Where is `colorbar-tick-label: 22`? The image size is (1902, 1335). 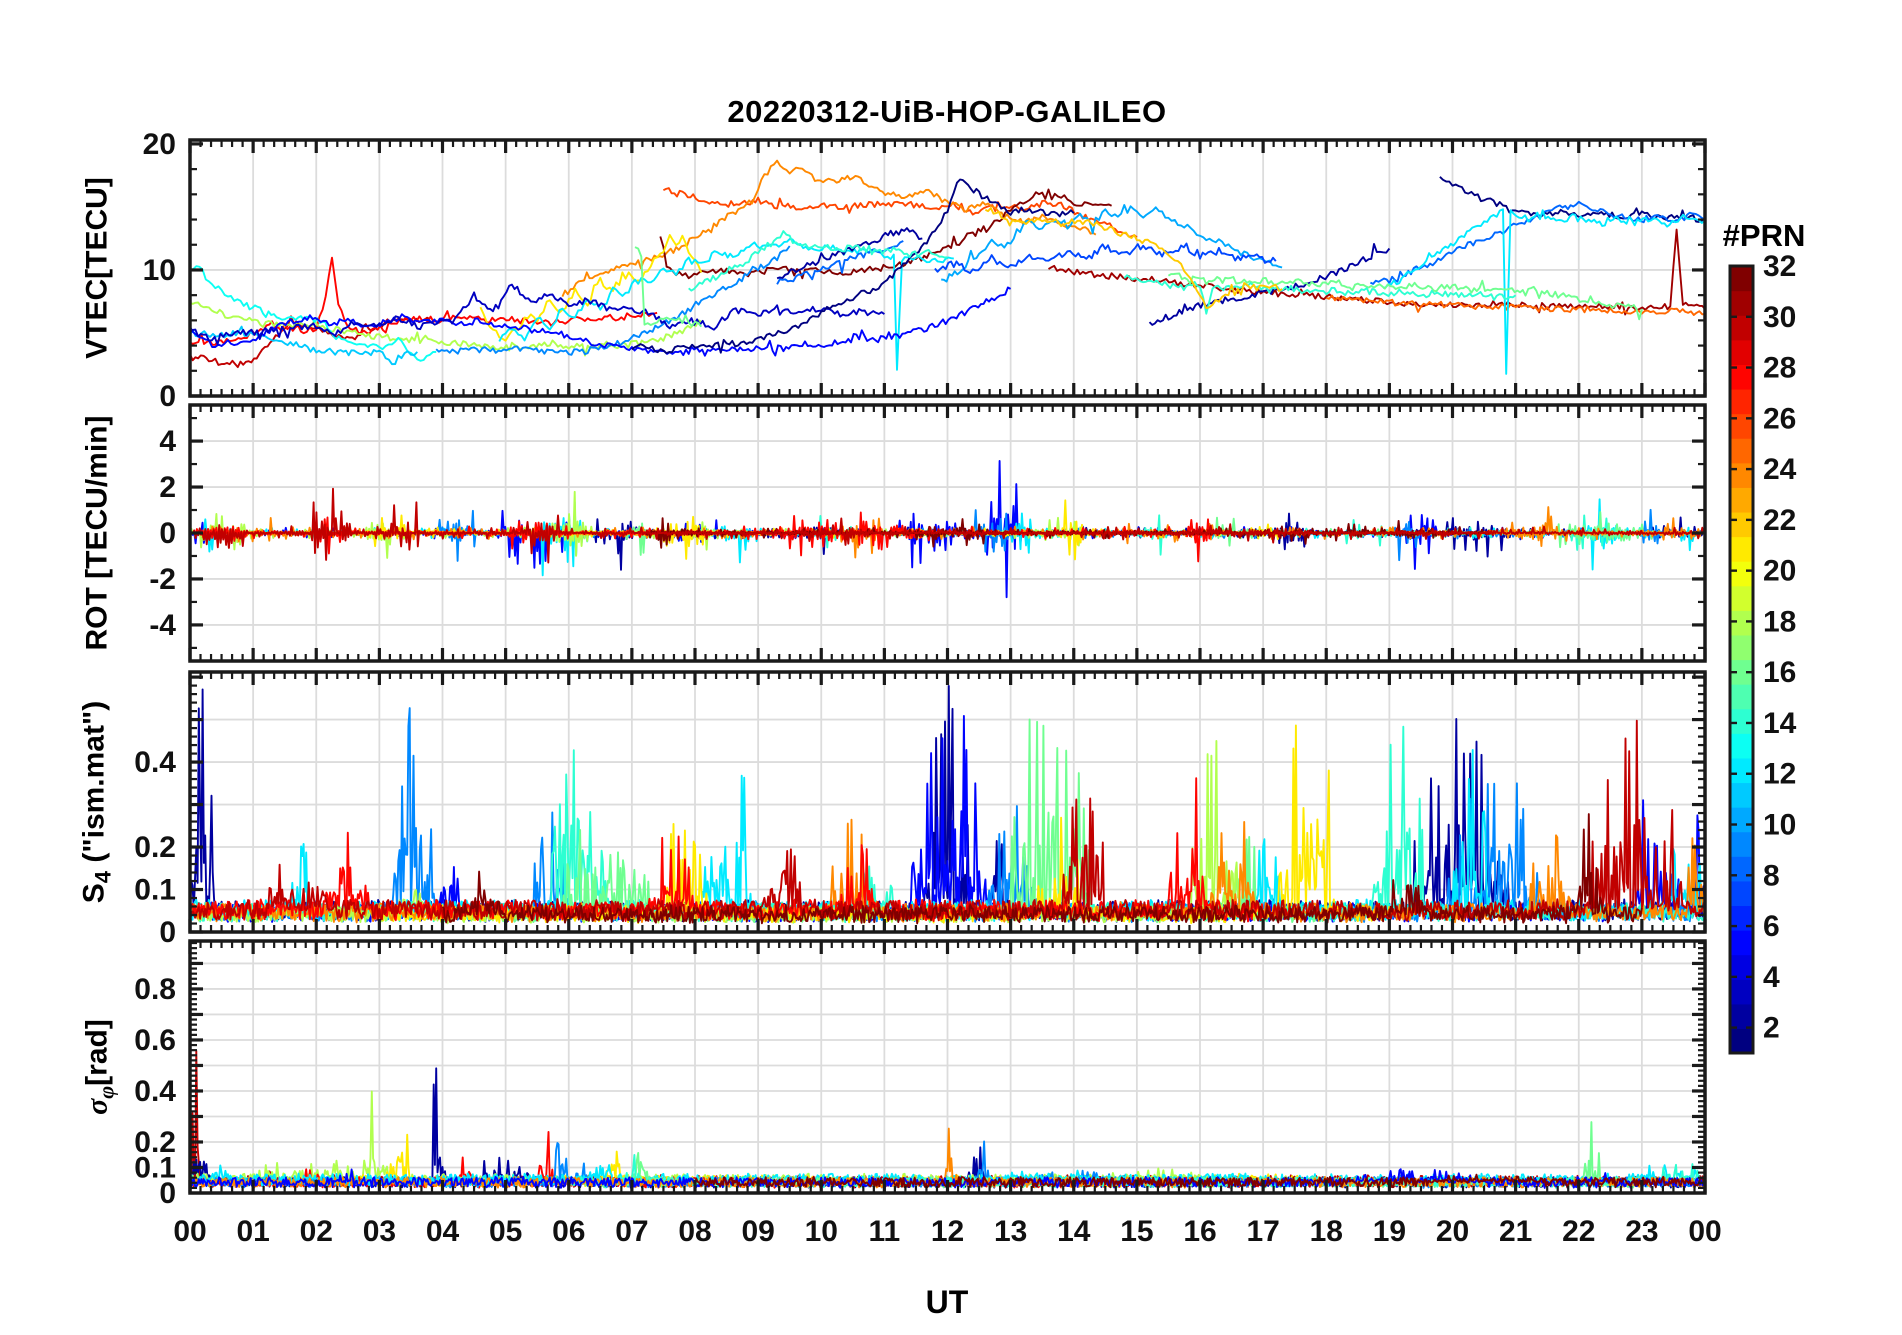
colorbar-tick-label: 22 is located at coordinates (1779, 520).